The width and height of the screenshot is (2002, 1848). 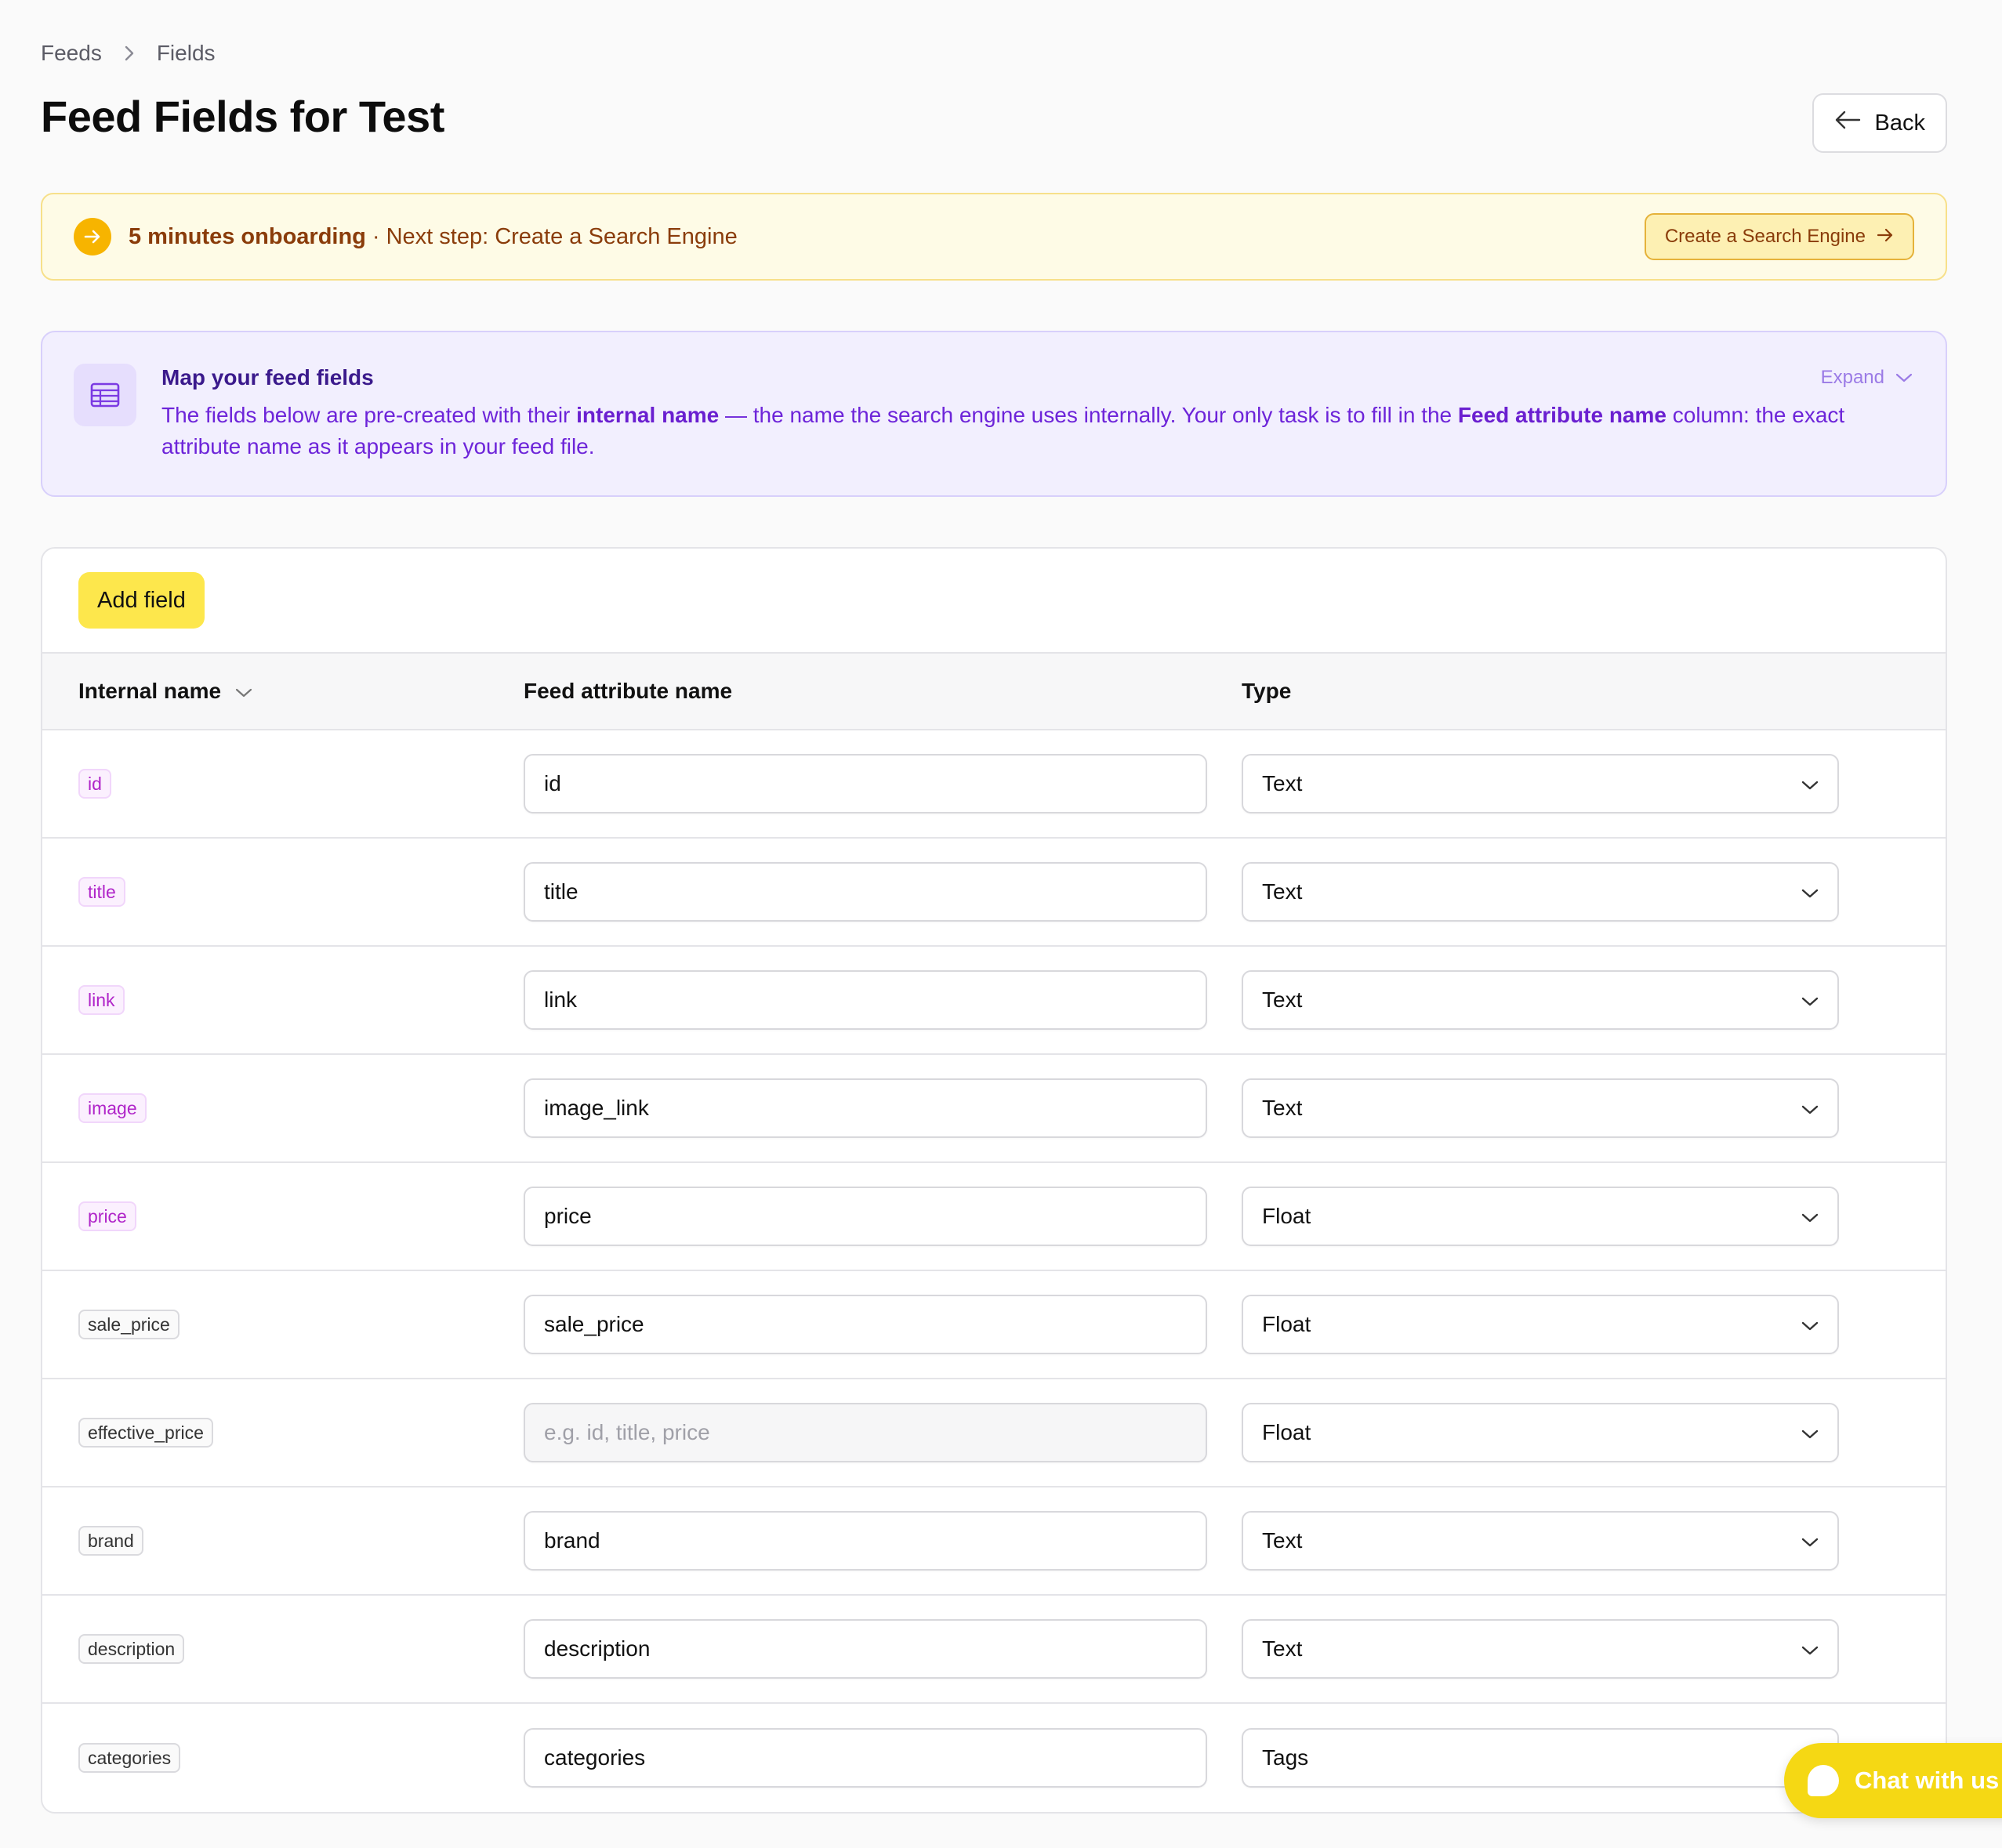 What do you see at coordinates (131, 1649) in the screenshot?
I see `internal-name-chip: description` at bounding box center [131, 1649].